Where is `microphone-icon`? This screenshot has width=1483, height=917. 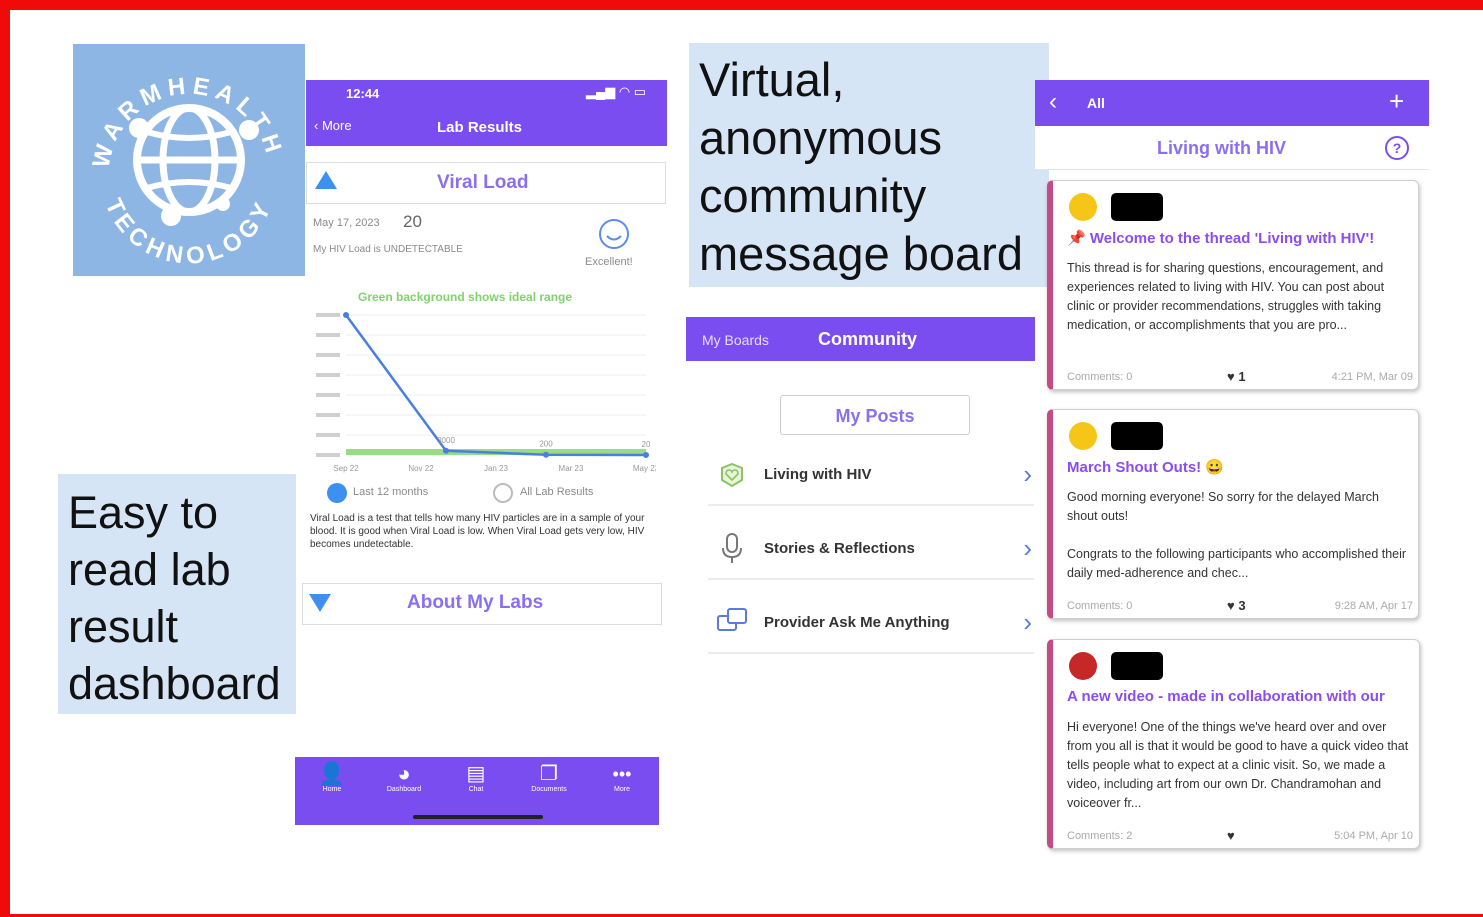
microphone-icon is located at coordinates (732, 548).